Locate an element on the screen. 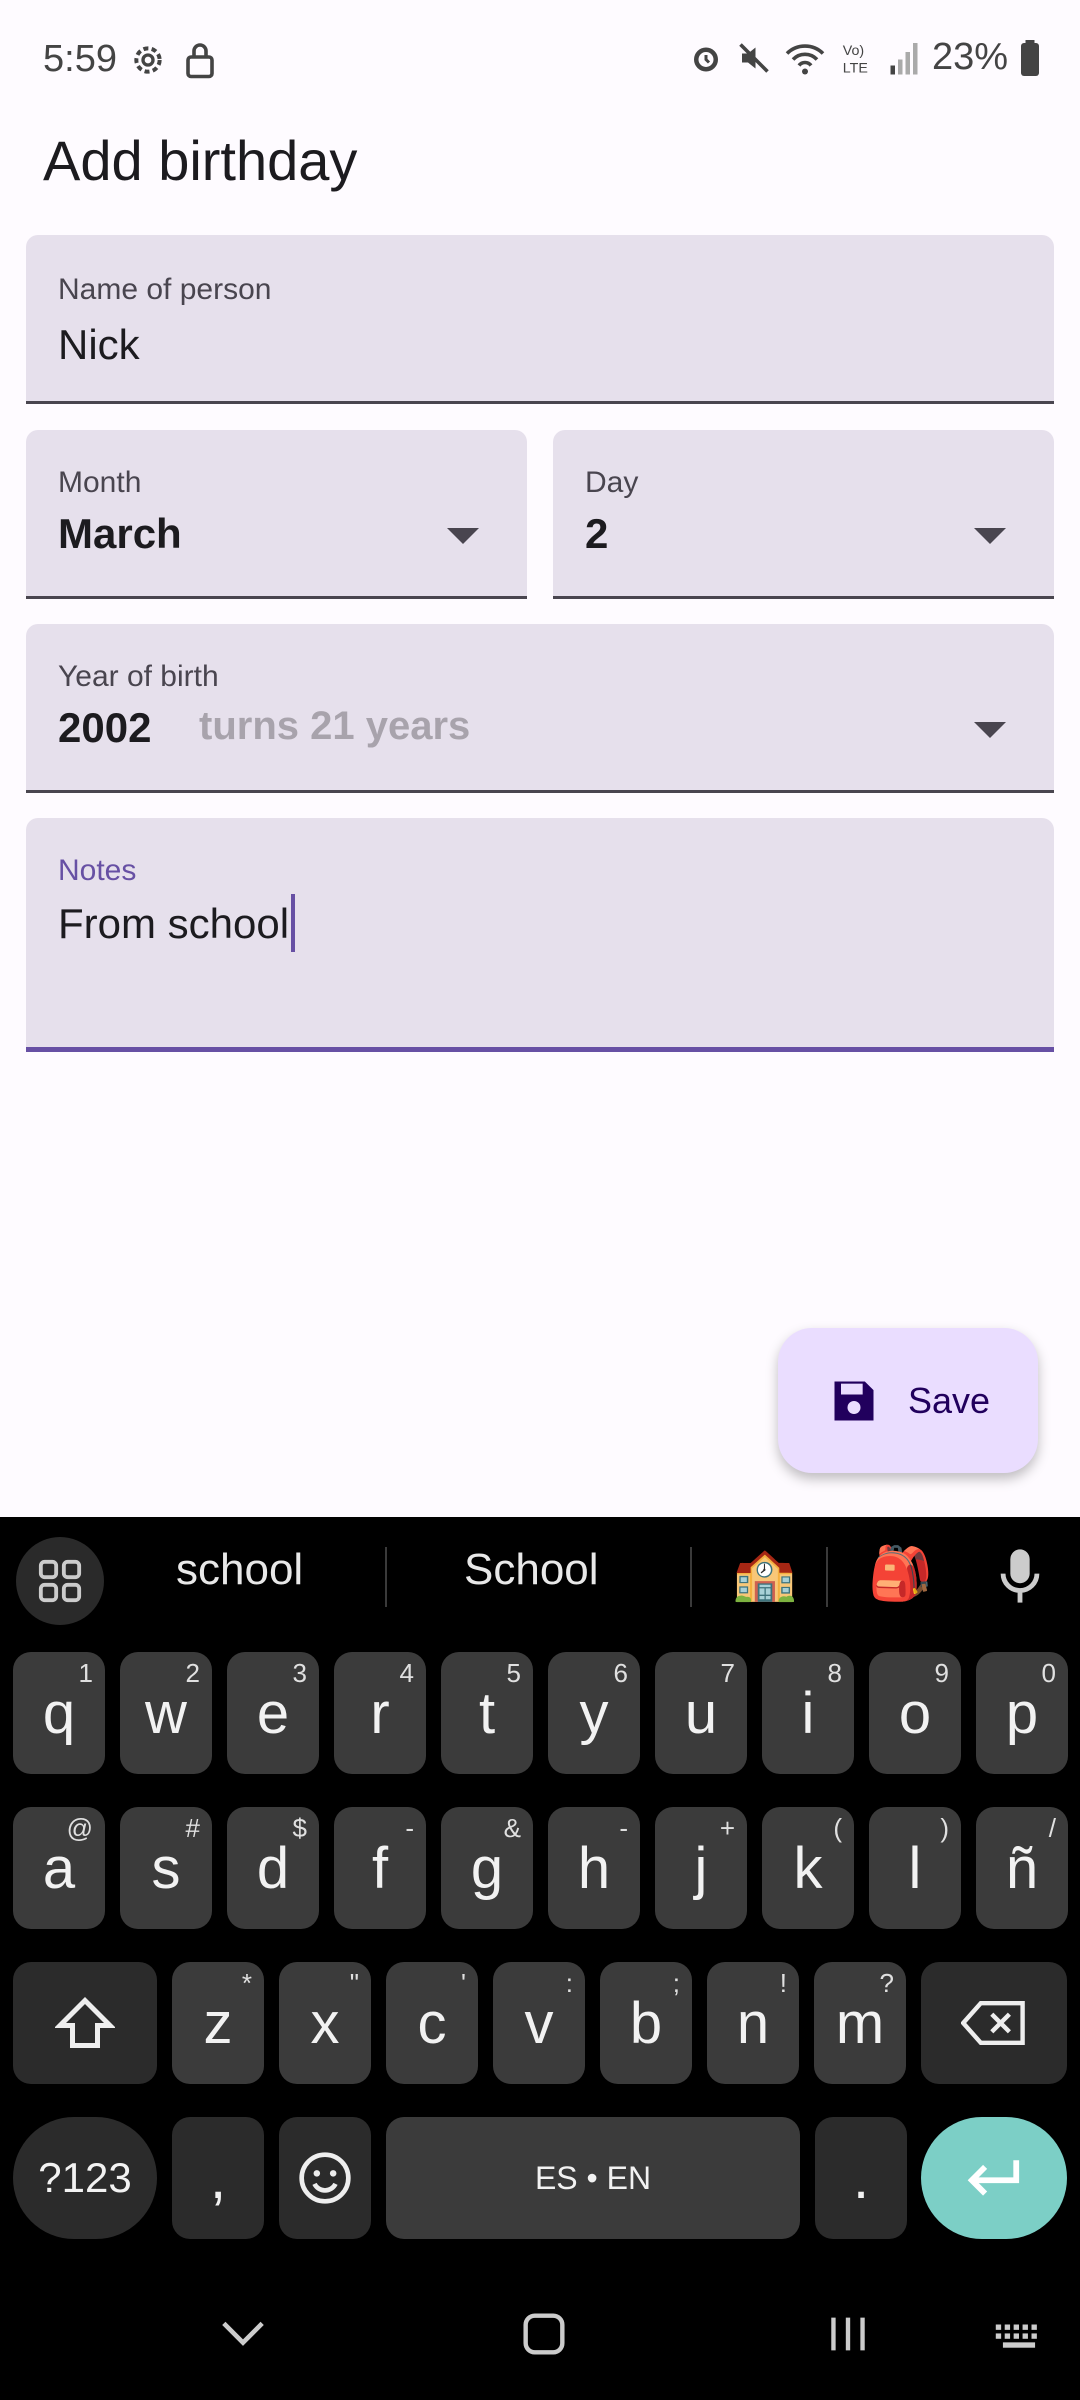  key-g: g & is located at coordinates (487, 1868).